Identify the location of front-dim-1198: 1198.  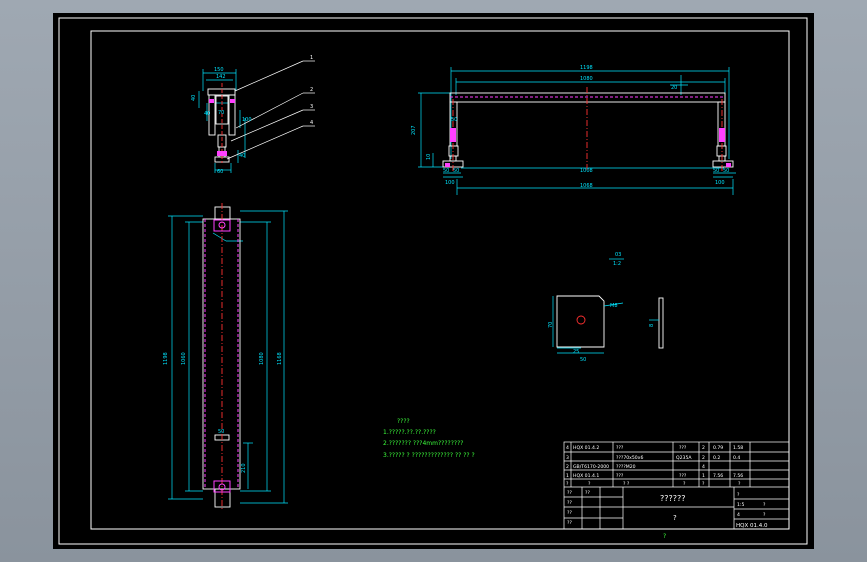
(586, 68).